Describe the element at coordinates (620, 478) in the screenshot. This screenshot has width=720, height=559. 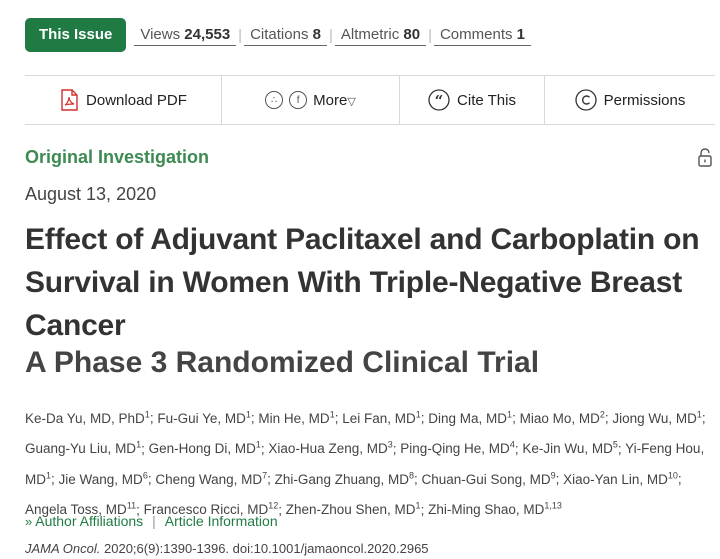
I see `author-name: Xiao-Yan Lin, MD10` at that location.